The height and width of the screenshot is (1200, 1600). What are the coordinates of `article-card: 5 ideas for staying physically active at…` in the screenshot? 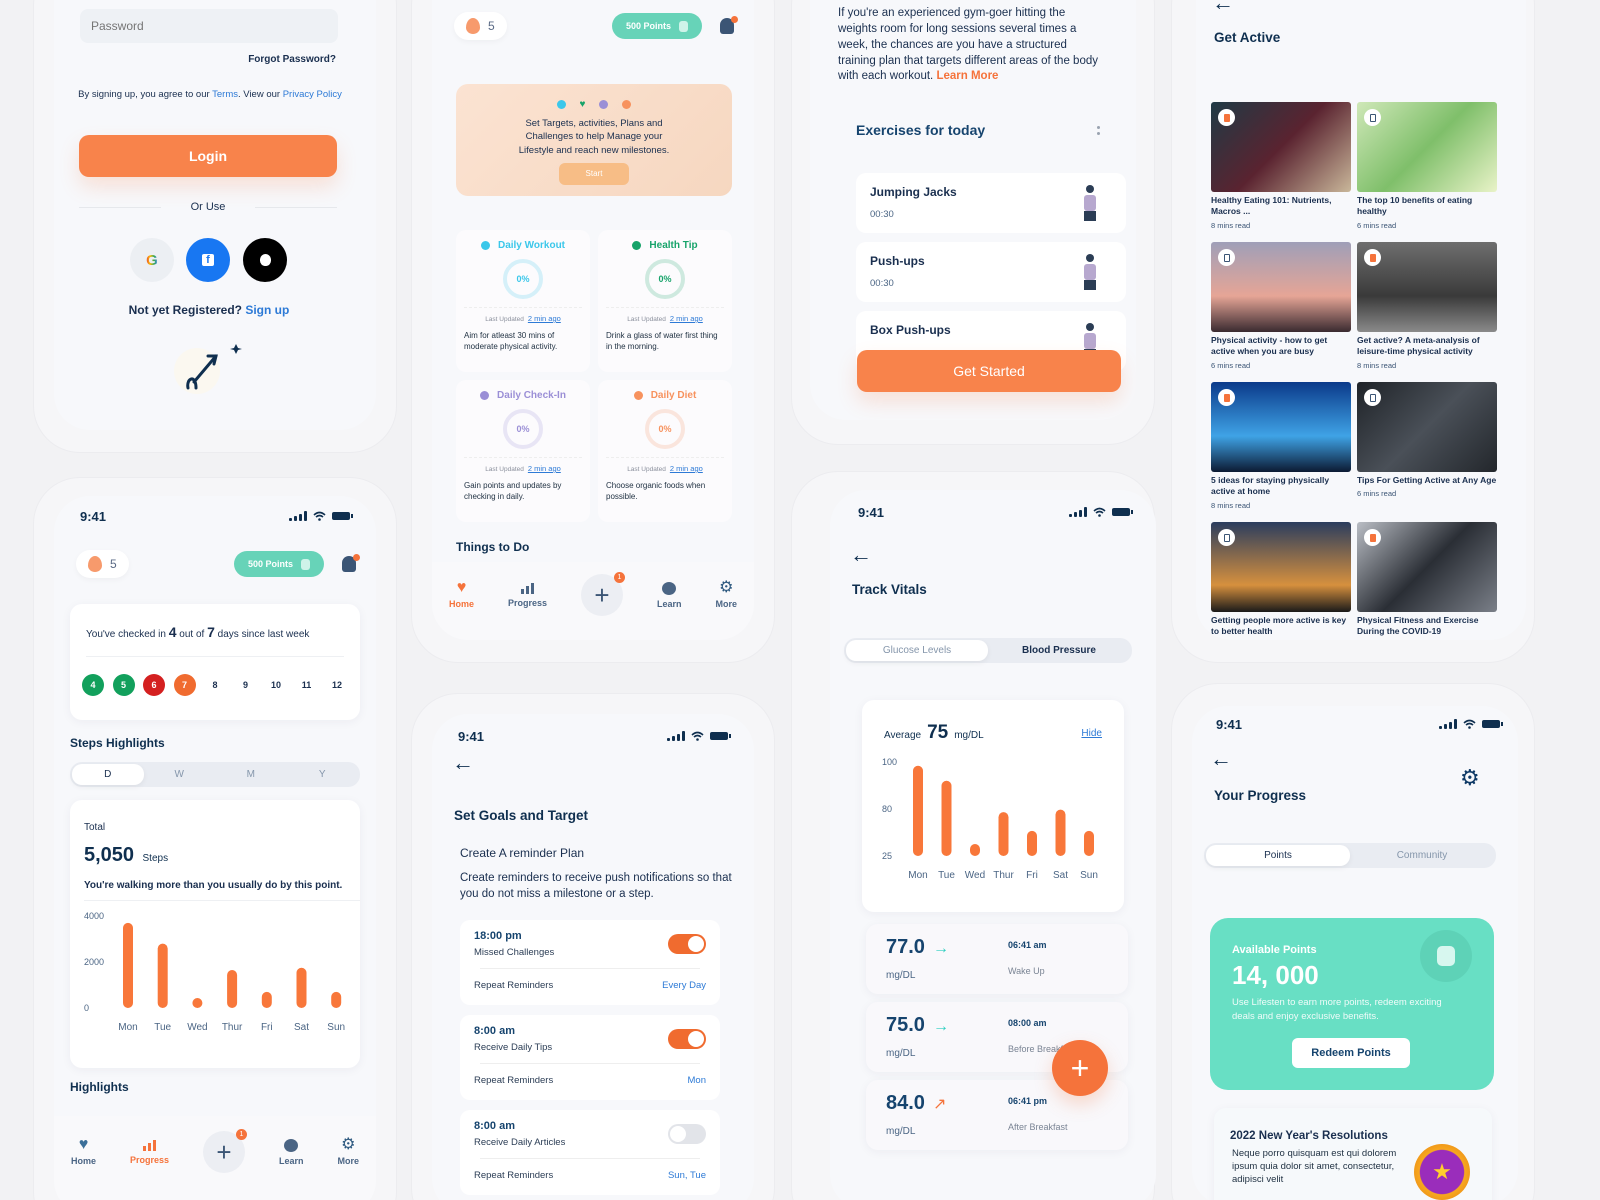 It's located at (1281, 446).